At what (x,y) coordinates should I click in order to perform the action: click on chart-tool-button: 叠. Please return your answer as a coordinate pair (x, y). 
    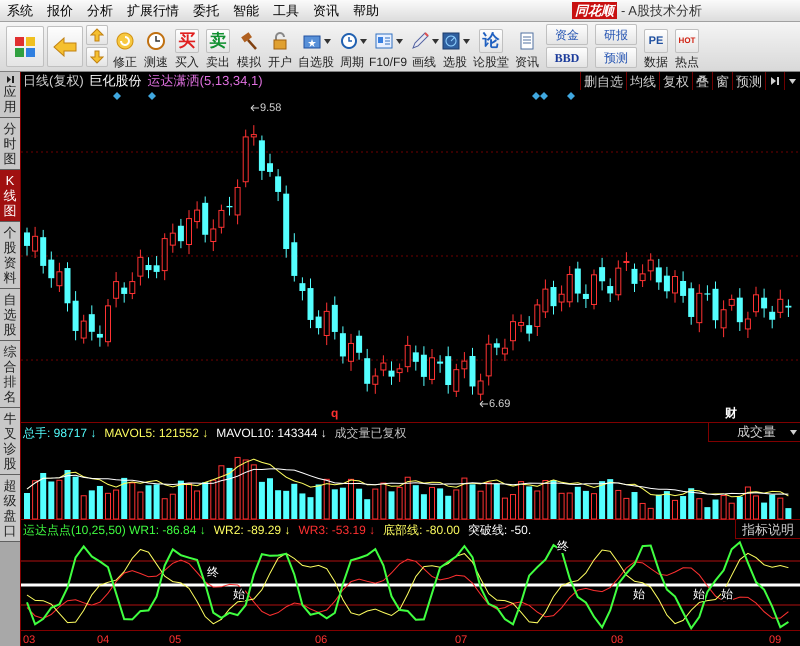
    Looking at the image, I should click on (702, 81).